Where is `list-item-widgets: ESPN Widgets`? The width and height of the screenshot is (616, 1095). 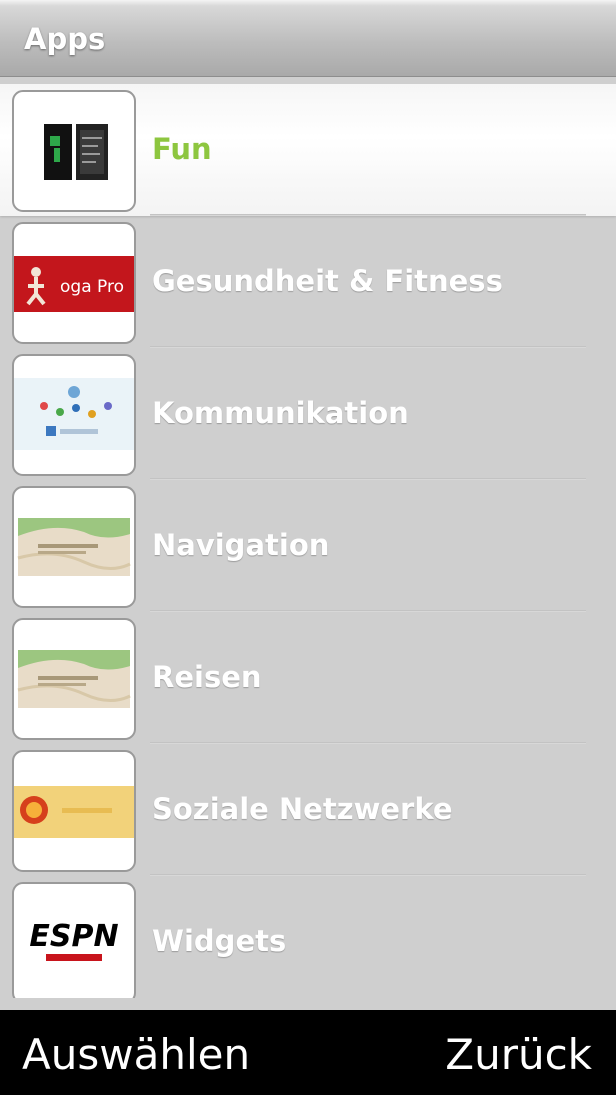 list-item-widgets: ESPN Widgets is located at coordinates (308, 937).